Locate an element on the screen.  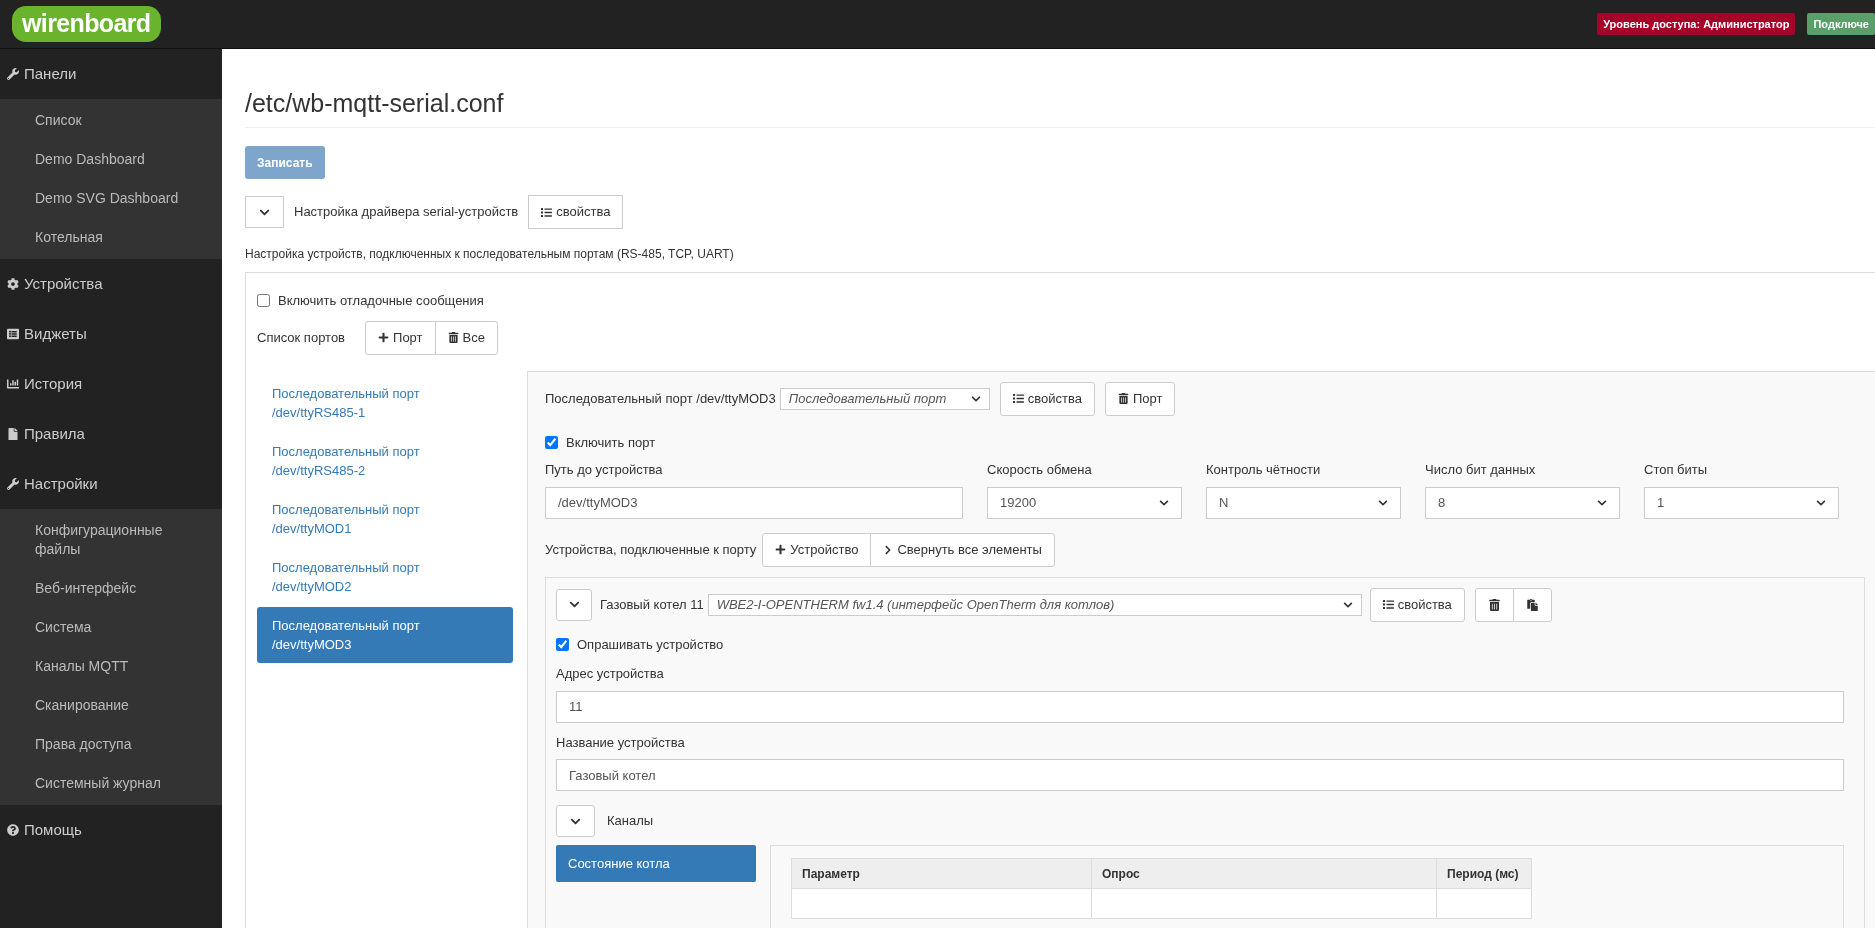
collapse-all-button: Свернуть все элементы is located at coordinates (962, 549).